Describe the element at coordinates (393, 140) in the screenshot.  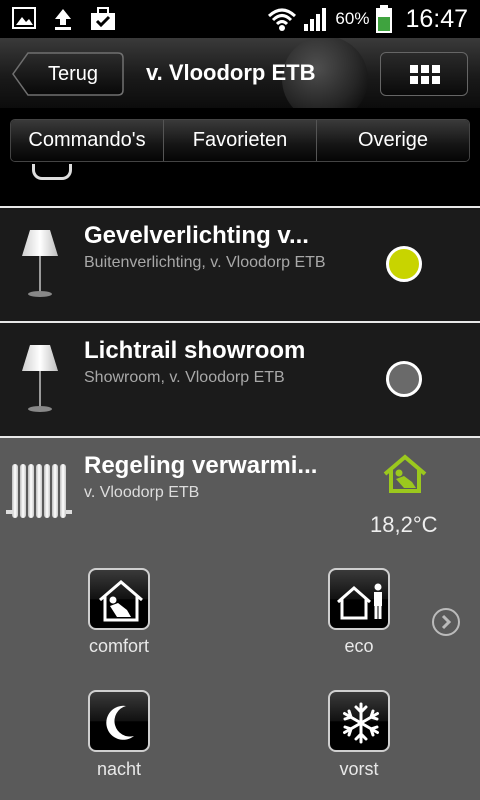
I see `tab-overige: Overige` at that location.